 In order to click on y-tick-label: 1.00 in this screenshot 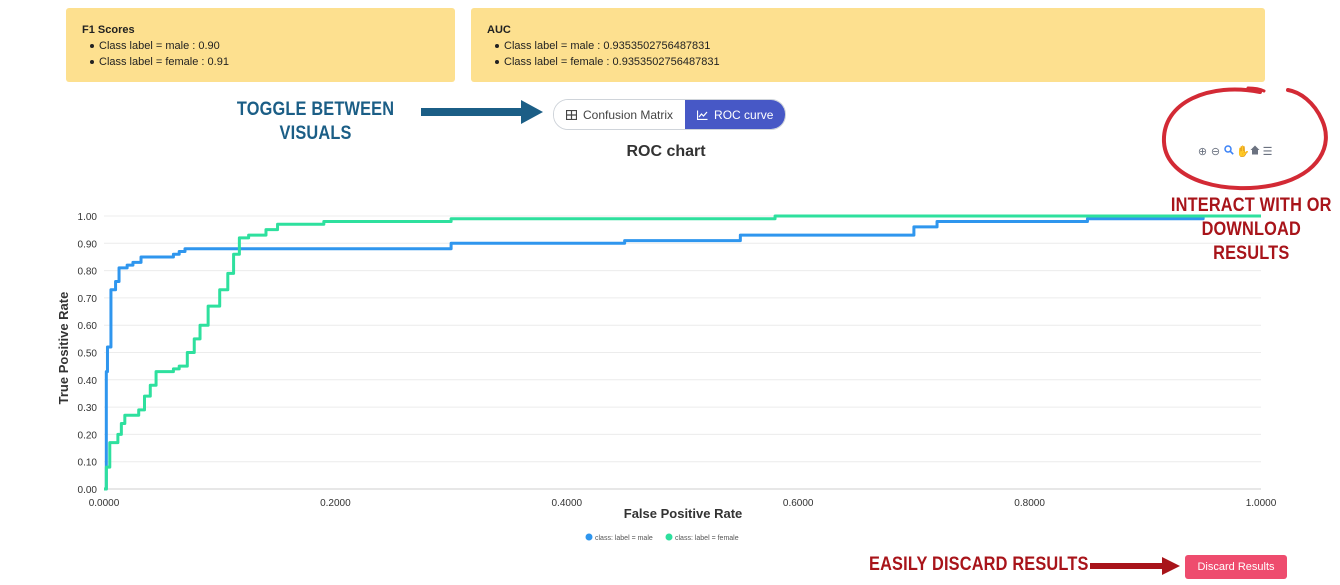, I will do `click(88, 217)`.